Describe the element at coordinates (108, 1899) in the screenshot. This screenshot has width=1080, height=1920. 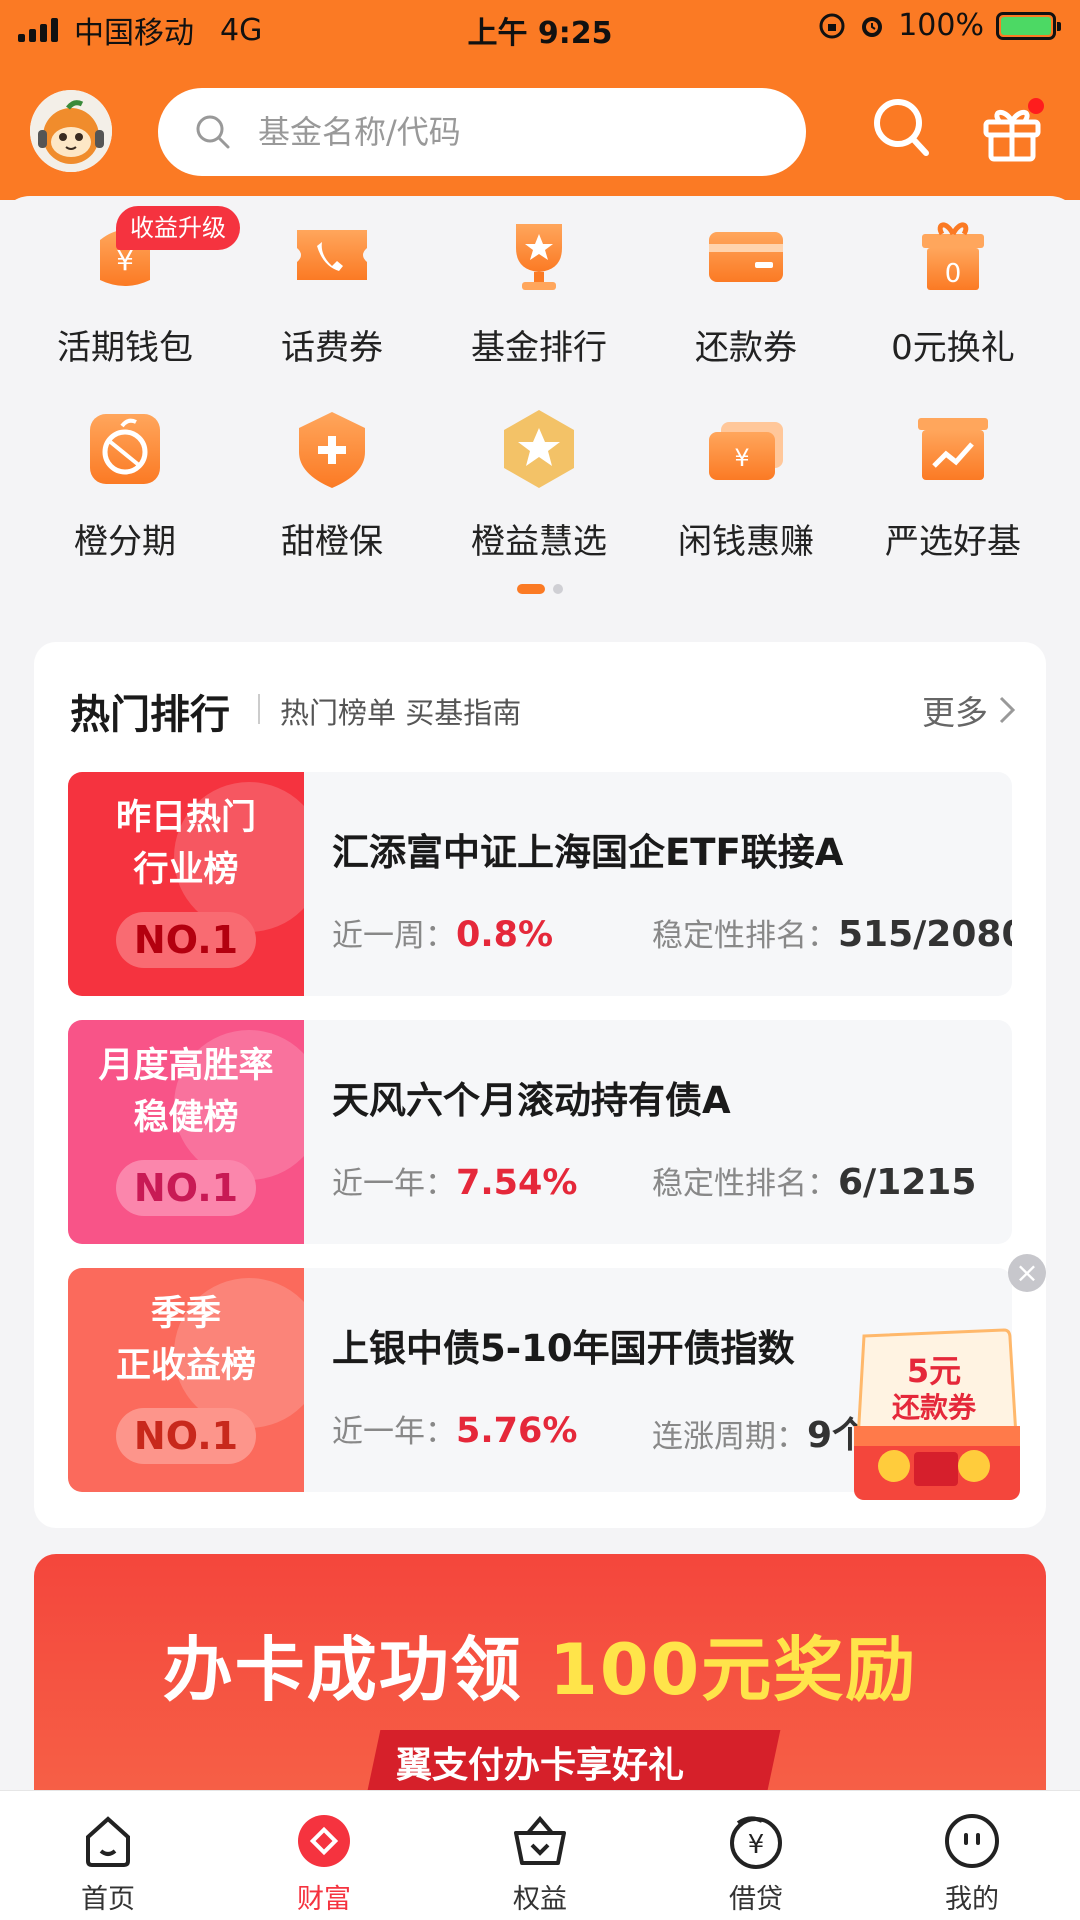
I see `tab-label: 首页` at that location.